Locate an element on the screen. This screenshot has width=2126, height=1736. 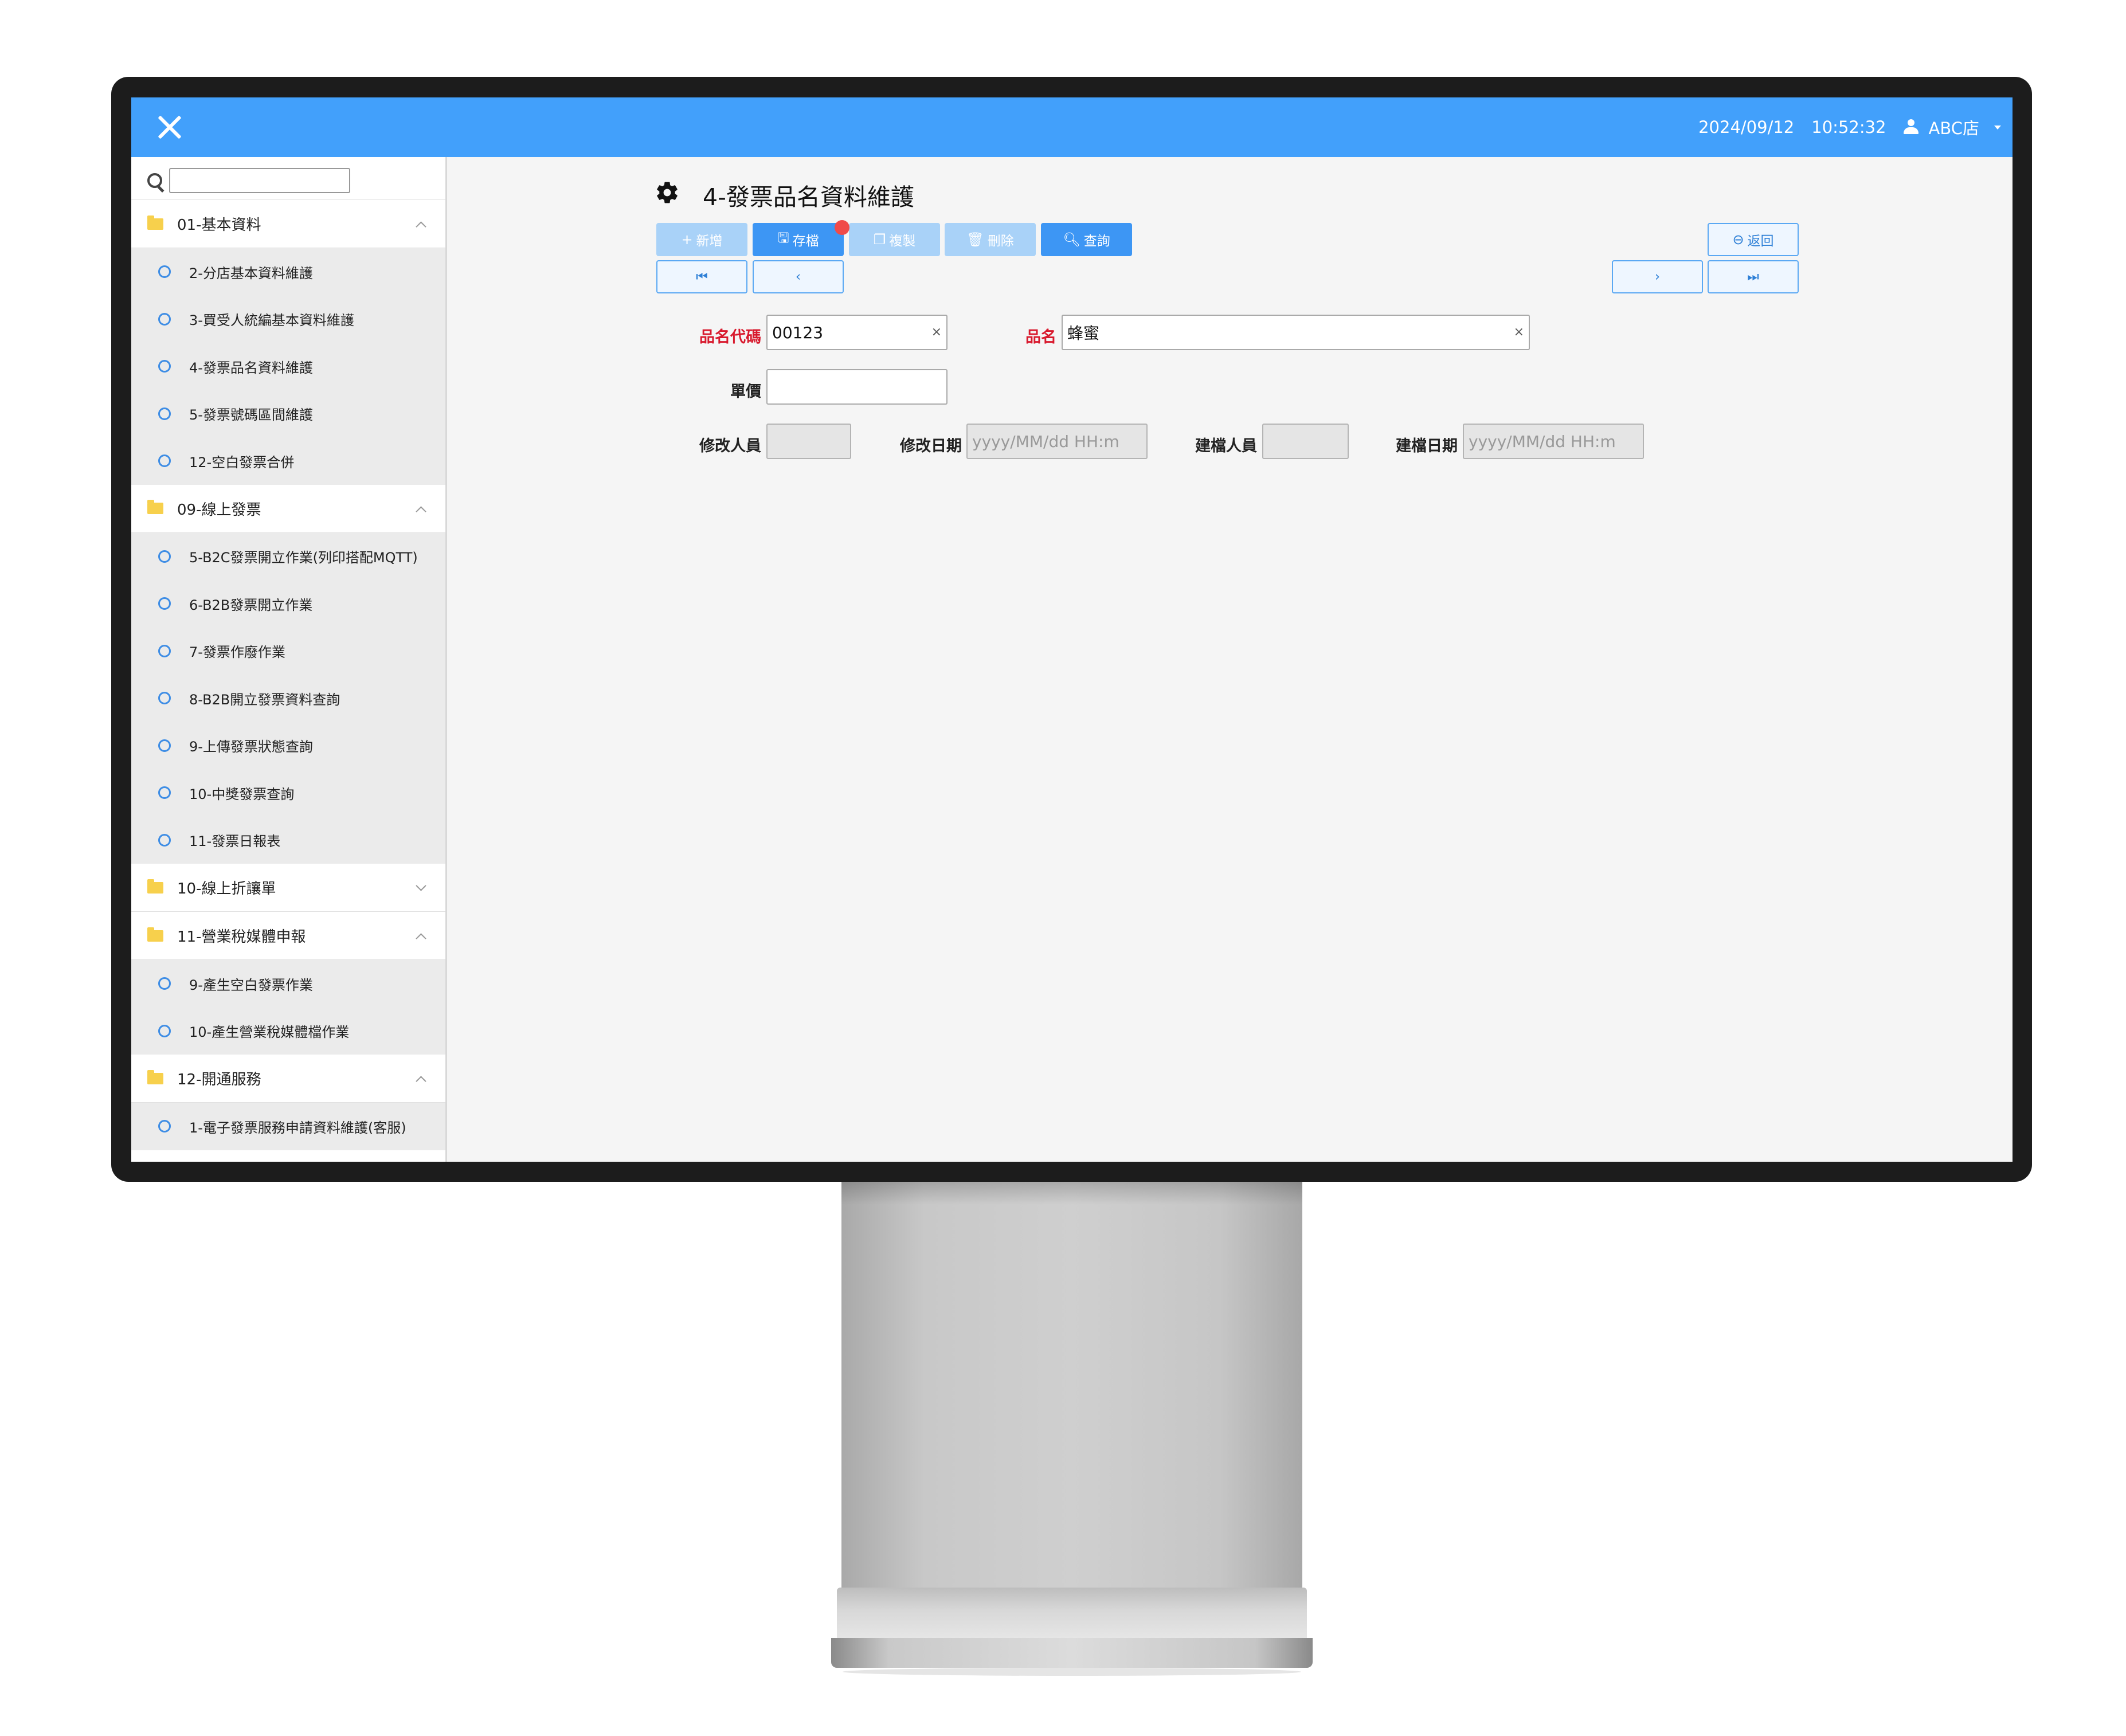
modify-date-label: 修改日期 is located at coordinates (931, 446).